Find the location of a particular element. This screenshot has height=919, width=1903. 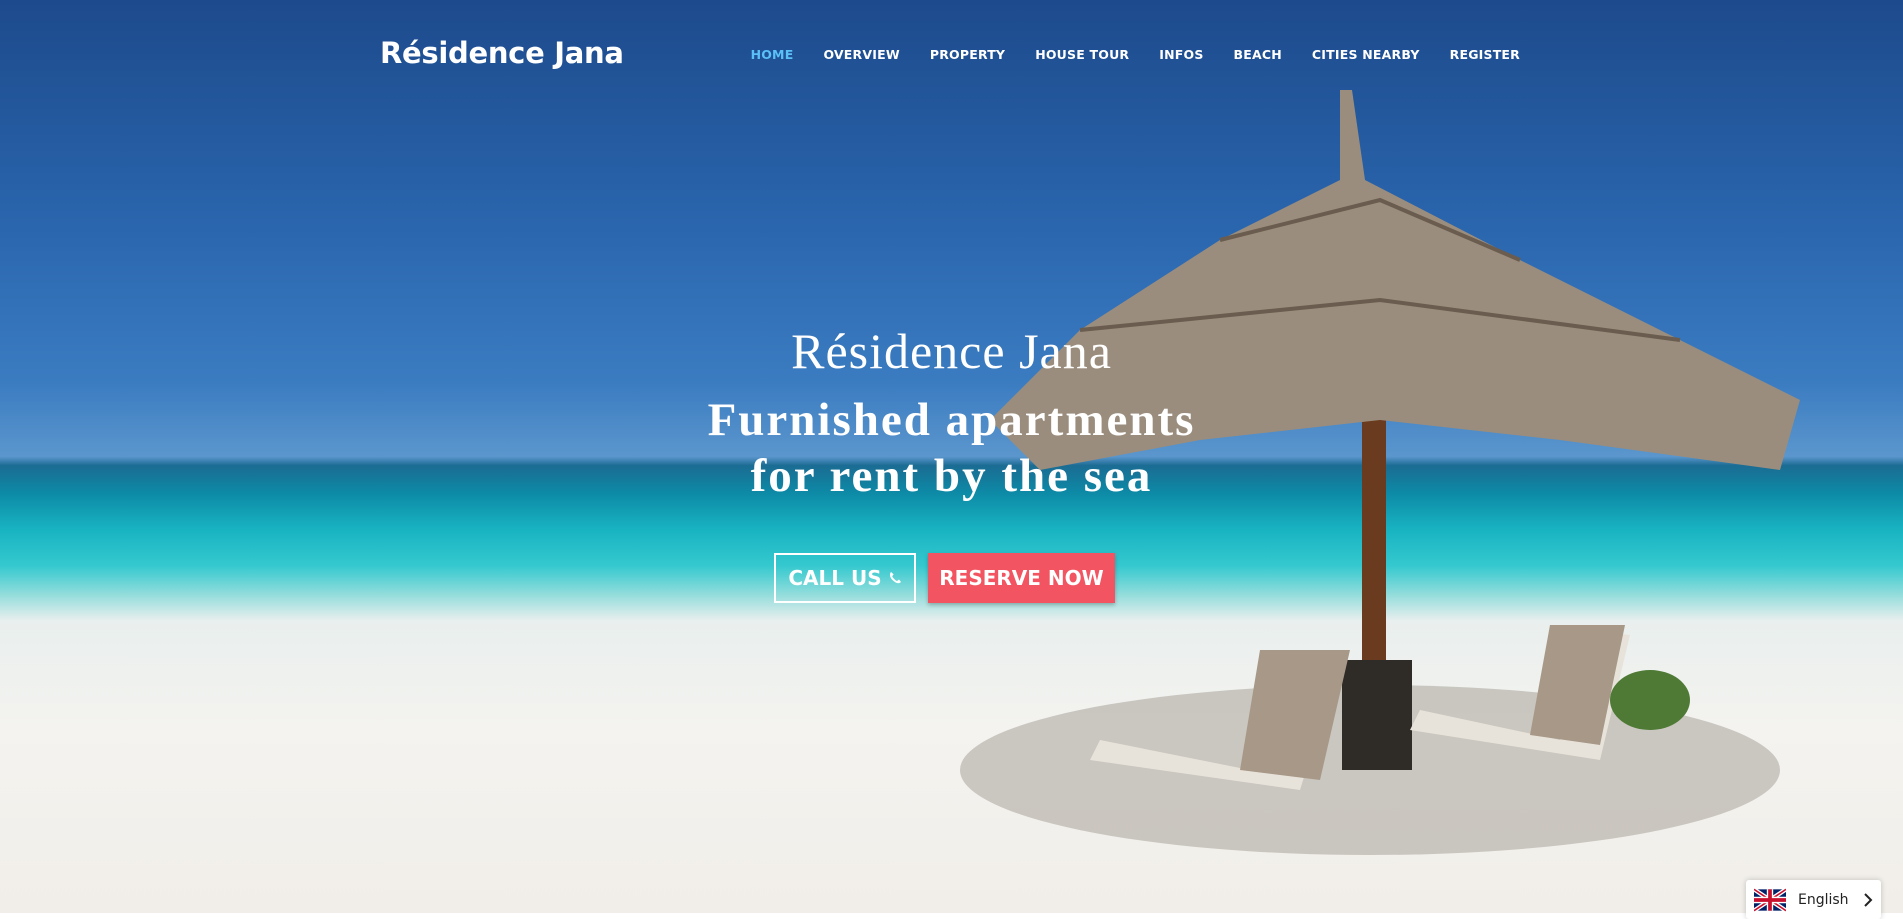

call-us-label: CALL US is located at coordinates (835, 578).